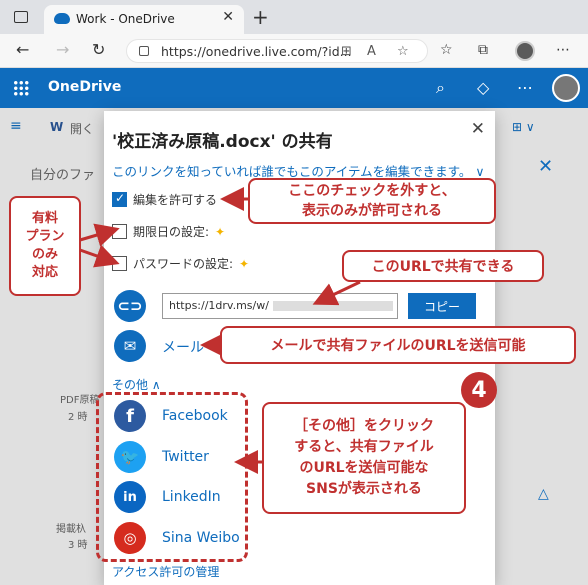  What do you see at coordinates (479, 390) in the screenshot?
I see `step-badge: 4` at bounding box center [479, 390].